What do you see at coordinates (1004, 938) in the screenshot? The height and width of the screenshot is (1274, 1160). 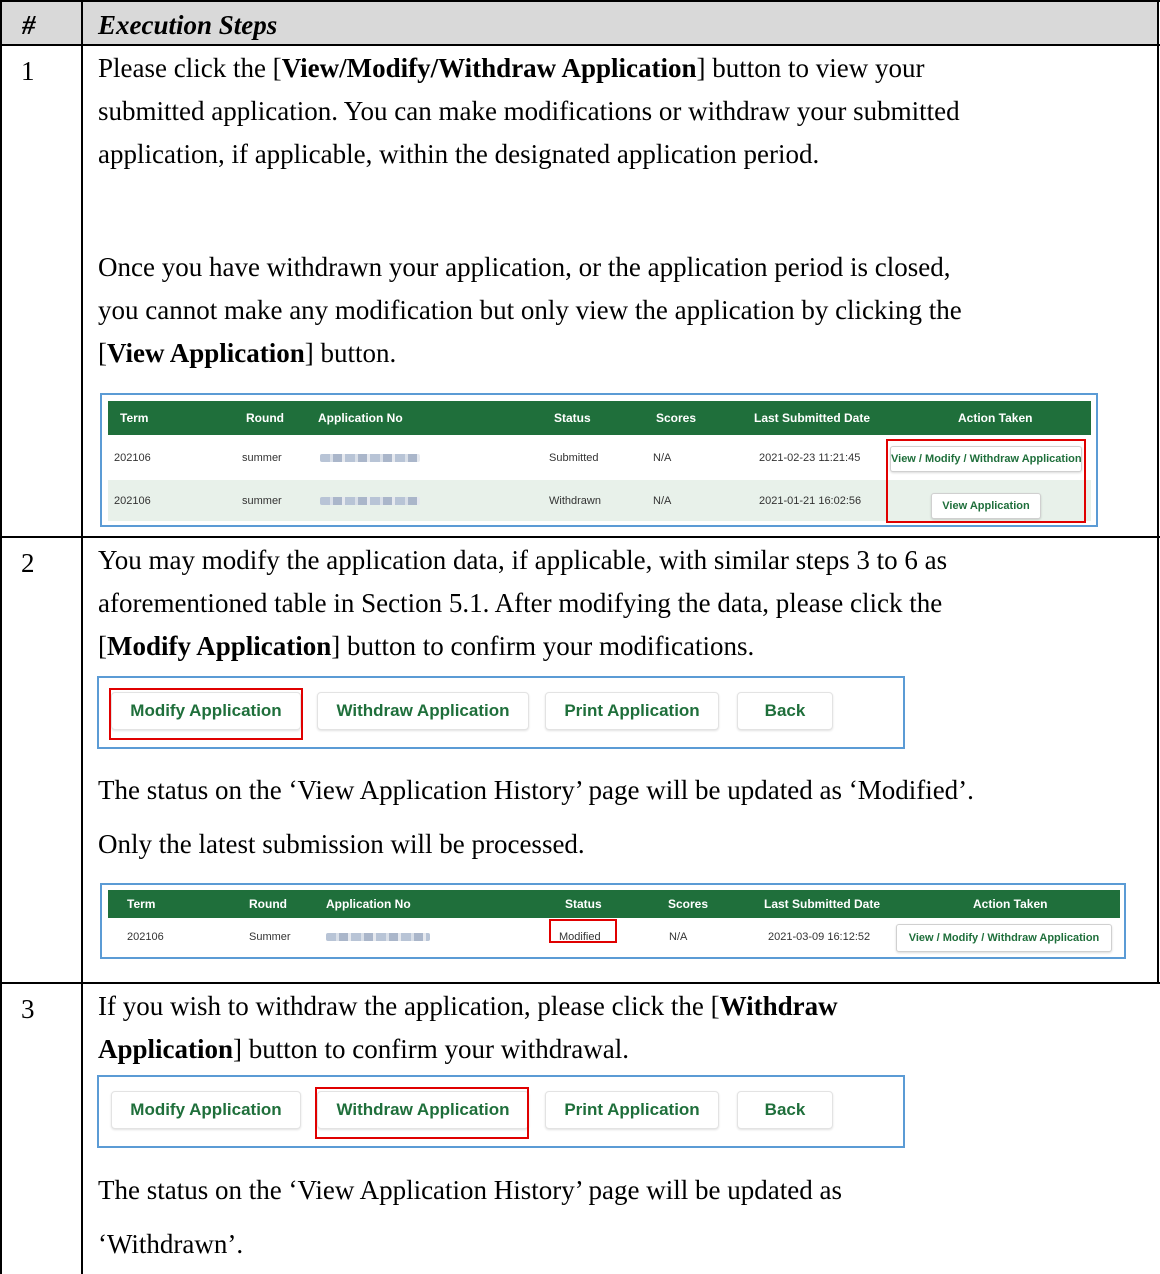 I see `view-modify-withdraw-button: View / Modify / Withdraw Application` at bounding box center [1004, 938].